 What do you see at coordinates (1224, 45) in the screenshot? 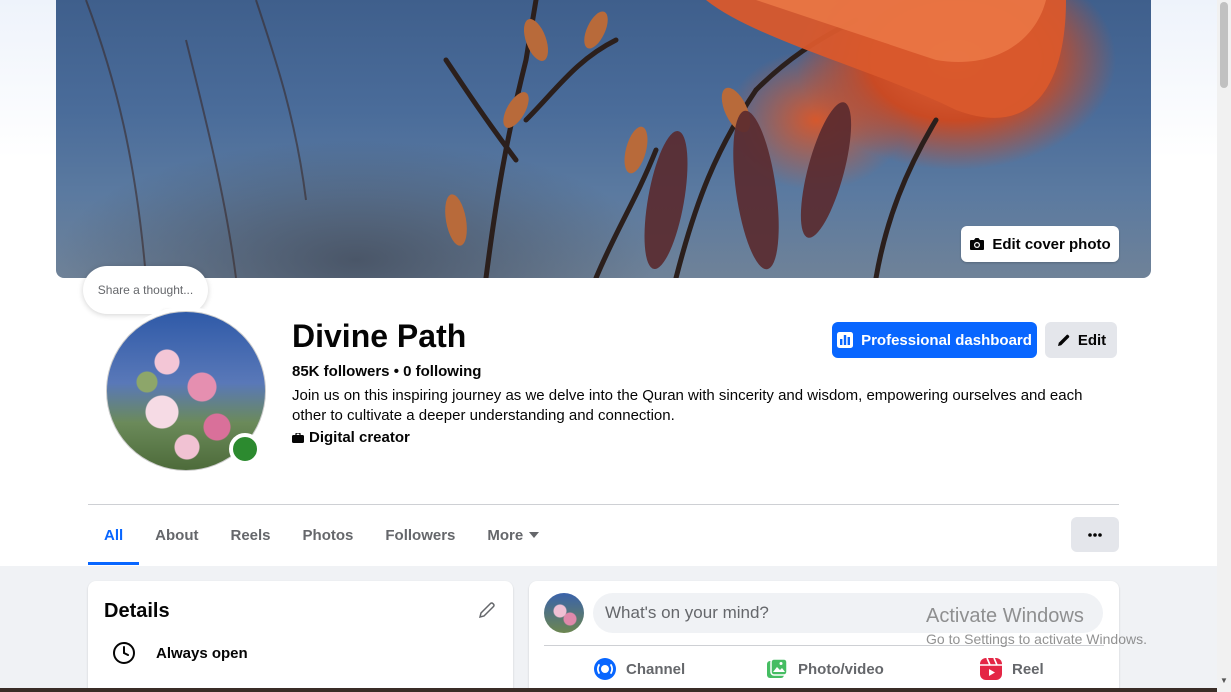
I see `scrollbar-thumb` at bounding box center [1224, 45].